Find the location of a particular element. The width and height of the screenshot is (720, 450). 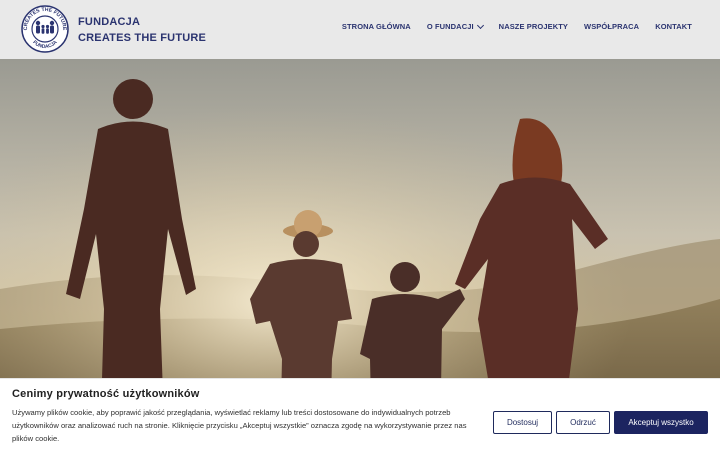

brand-line-2: CREATES THE FUTURE is located at coordinates (142, 38).